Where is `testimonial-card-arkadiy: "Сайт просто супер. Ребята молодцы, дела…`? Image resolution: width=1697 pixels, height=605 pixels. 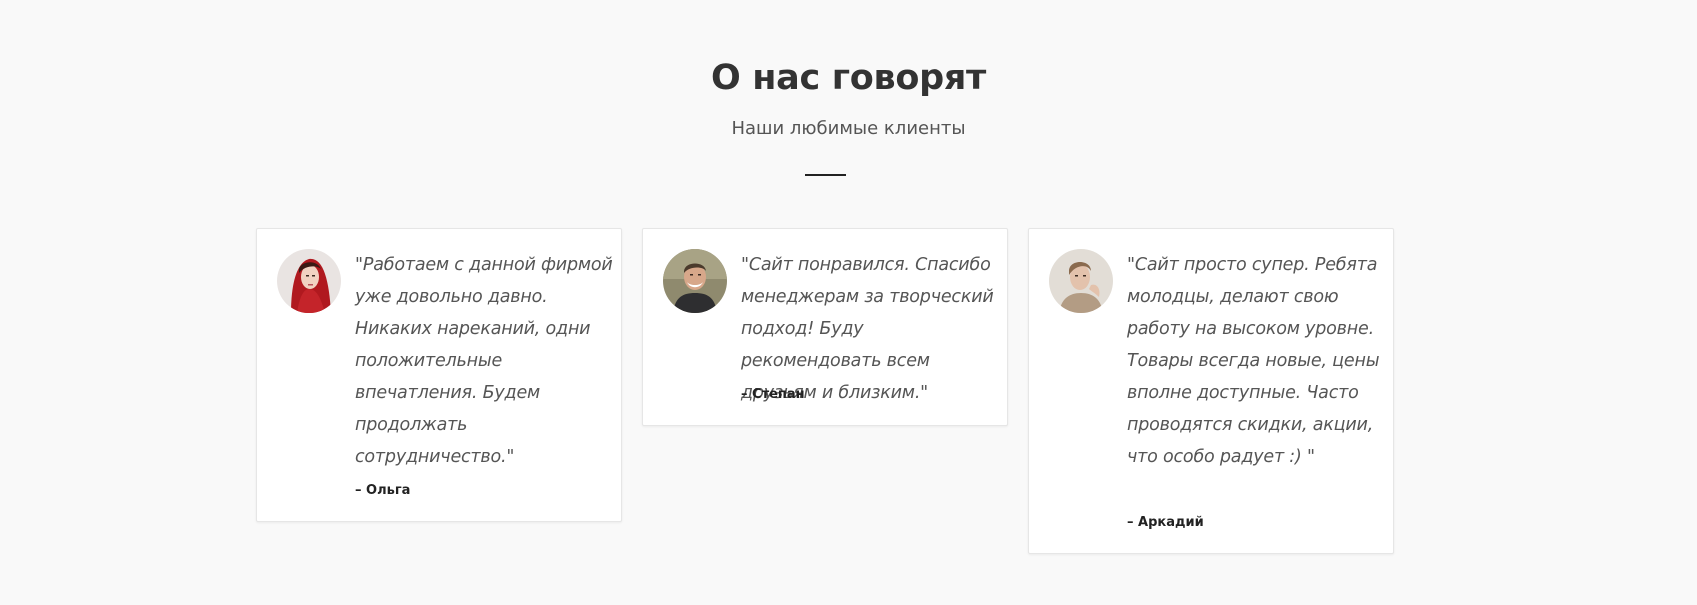 testimonial-card-arkadiy: "Сайт просто супер. Ребята молодцы, дела… is located at coordinates (1211, 391).